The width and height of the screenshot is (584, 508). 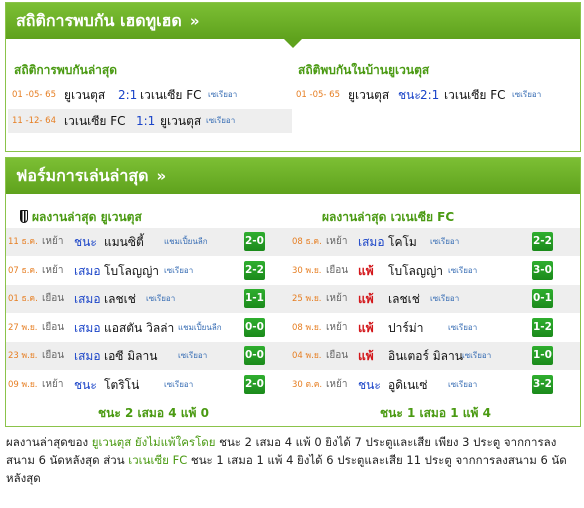 What do you see at coordinates (24, 216) in the screenshot?
I see `juventus-crest-icon` at bounding box center [24, 216].